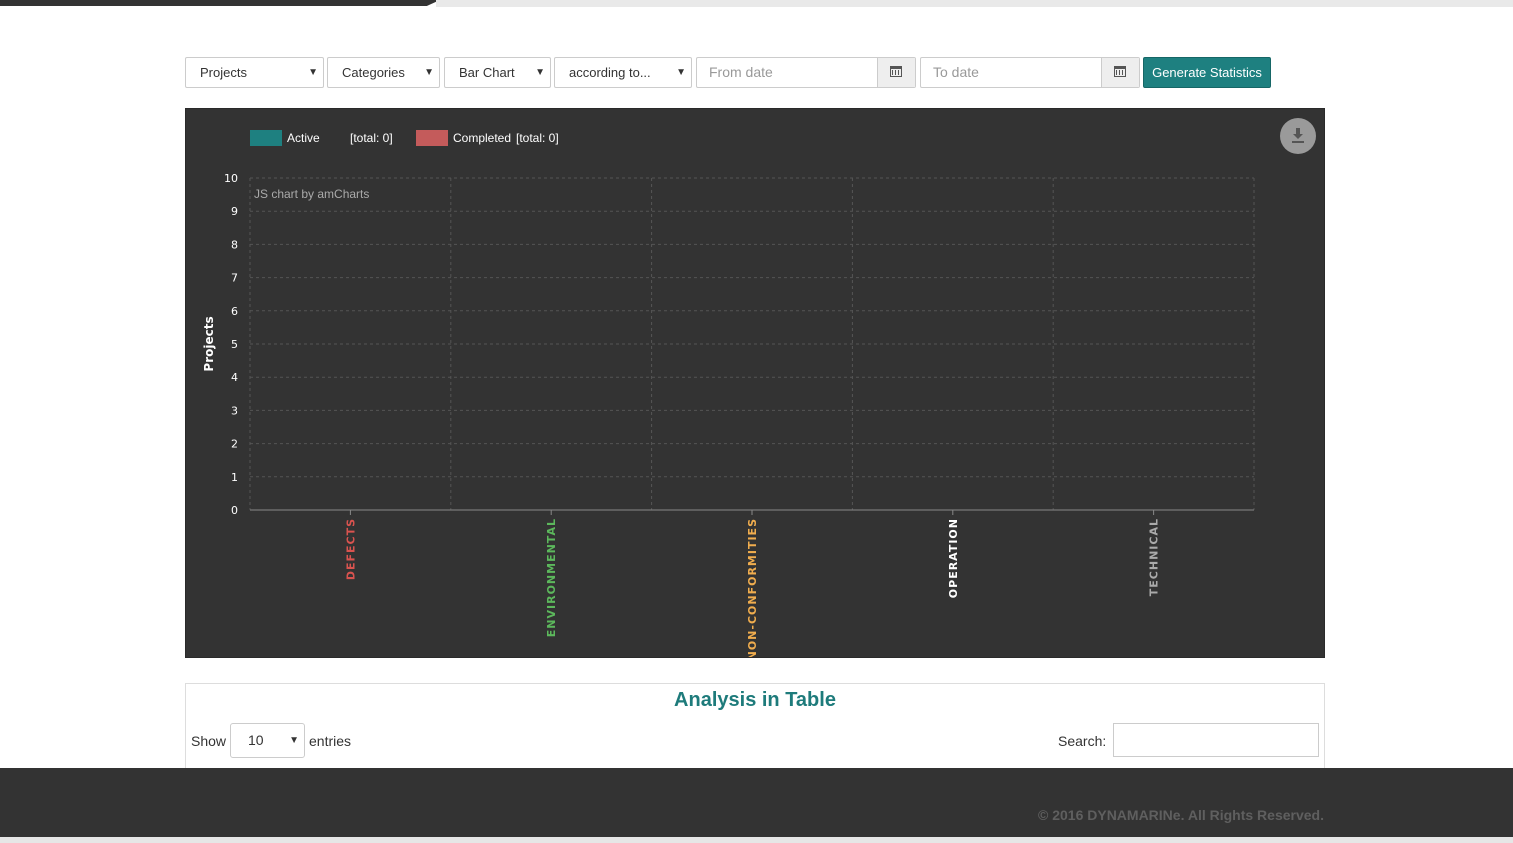 The height and width of the screenshot is (843, 1513). Describe the element at coordinates (234, 244) in the screenshot. I see `y-tick-label: 8` at that location.